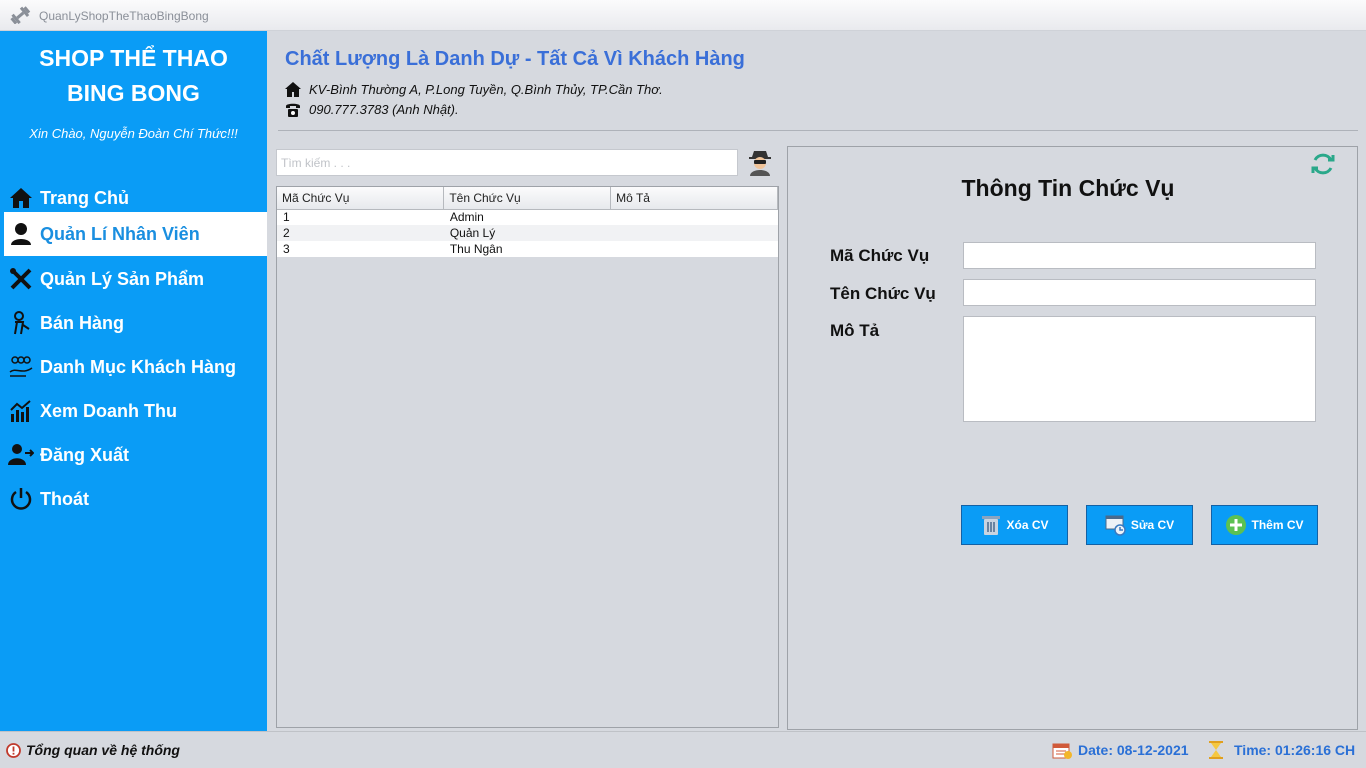 The height and width of the screenshot is (768, 1366). What do you see at coordinates (1027, 525) in the screenshot?
I see `button-label: Xóa CV` at bounding box center [1027, 525].